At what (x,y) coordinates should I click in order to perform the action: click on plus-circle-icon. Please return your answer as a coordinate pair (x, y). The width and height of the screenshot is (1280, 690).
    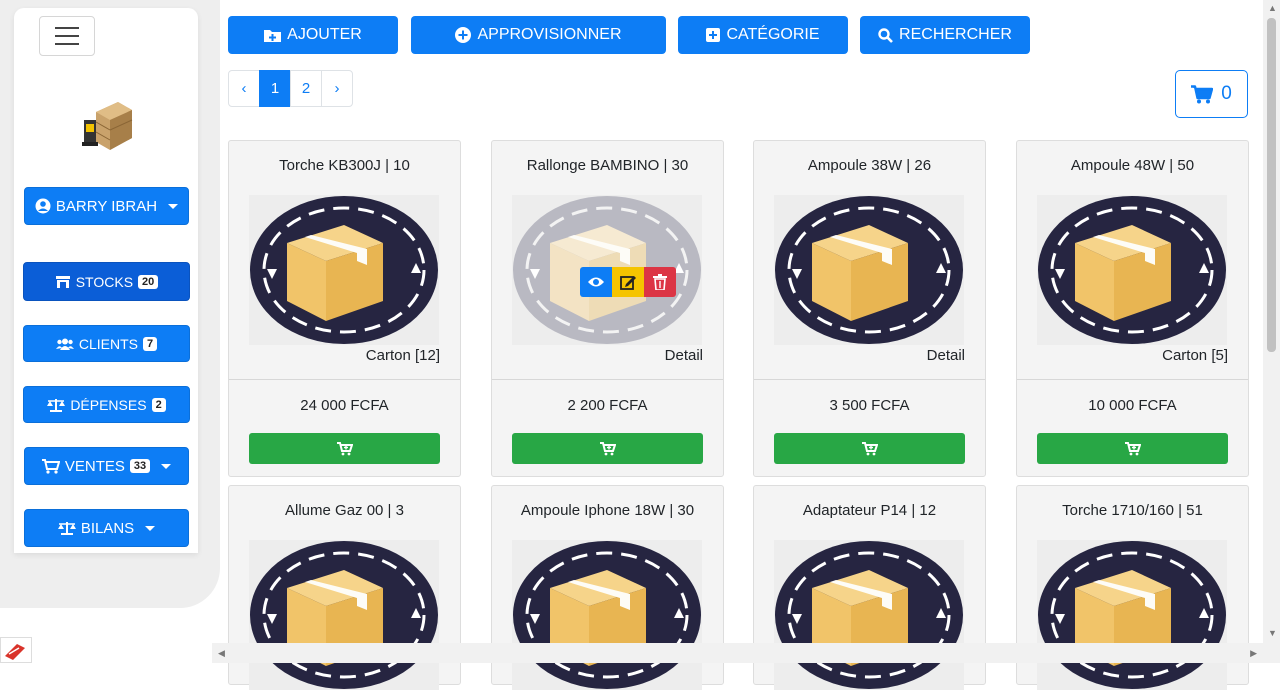
    Looking at the image, I should click on (463, 35).